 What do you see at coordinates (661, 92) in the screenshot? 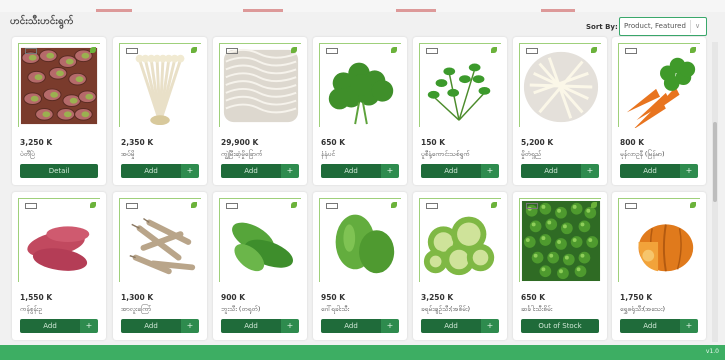
I see `carrot-icon` at bounding box center [661, 92].